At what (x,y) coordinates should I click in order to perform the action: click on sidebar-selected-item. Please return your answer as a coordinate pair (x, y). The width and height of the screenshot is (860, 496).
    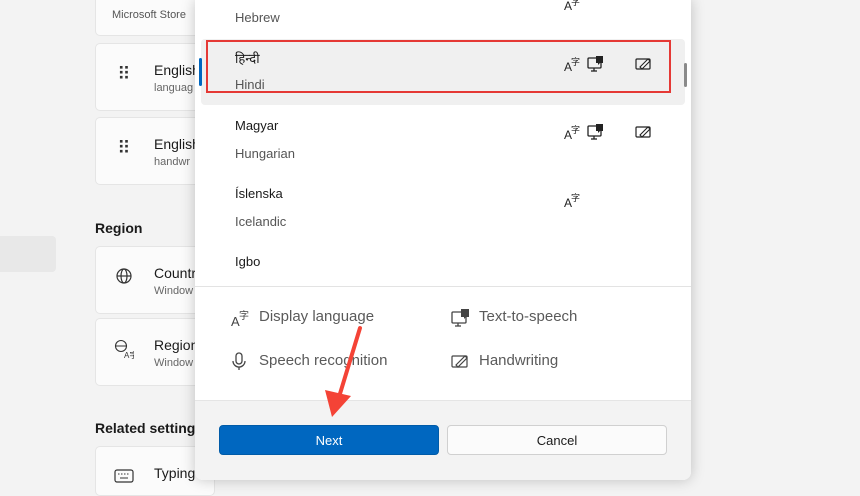
    Looking at the image, I should click on (28, 254).